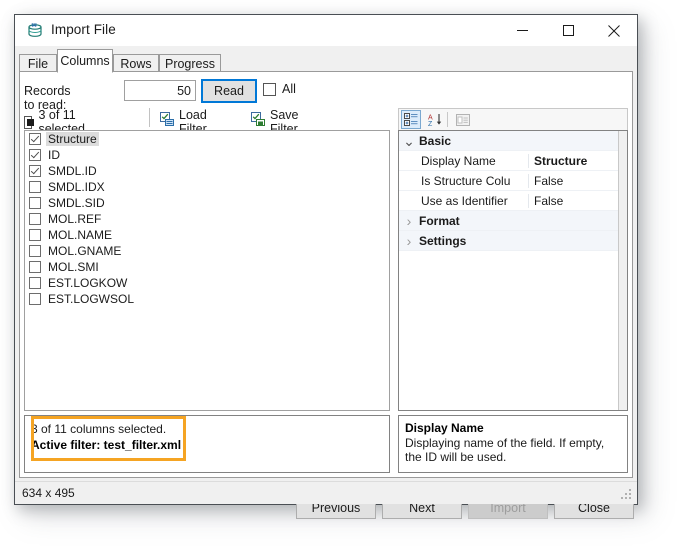 This screenshot has width=685, height=553. Describe the element at coordinates (207, 155) in the screenshot. I see `column-list-item: ID` at that location.